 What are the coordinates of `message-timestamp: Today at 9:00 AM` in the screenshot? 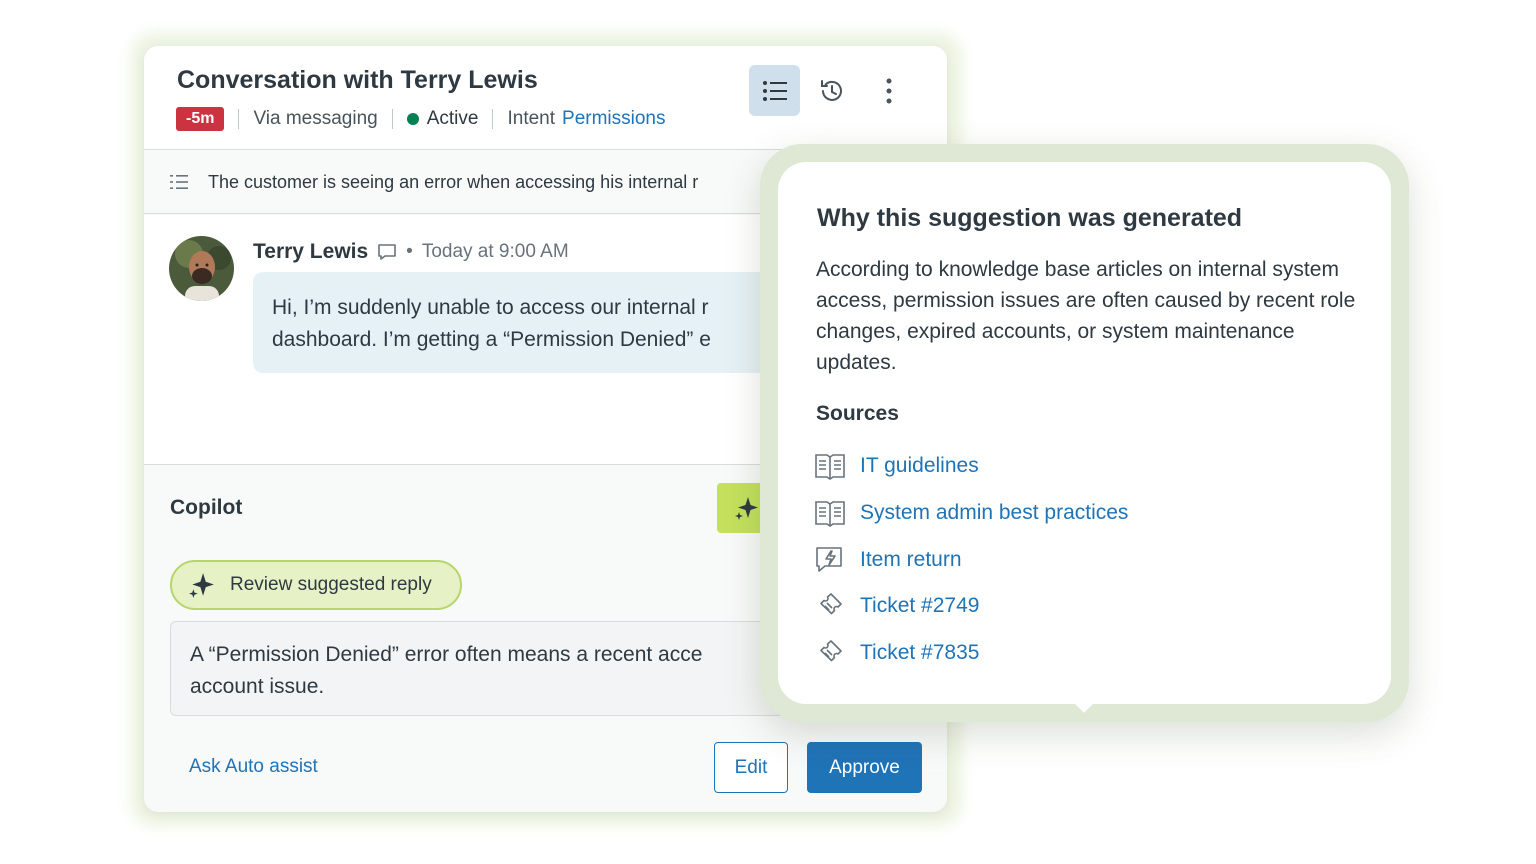 It's located at (495, 251).